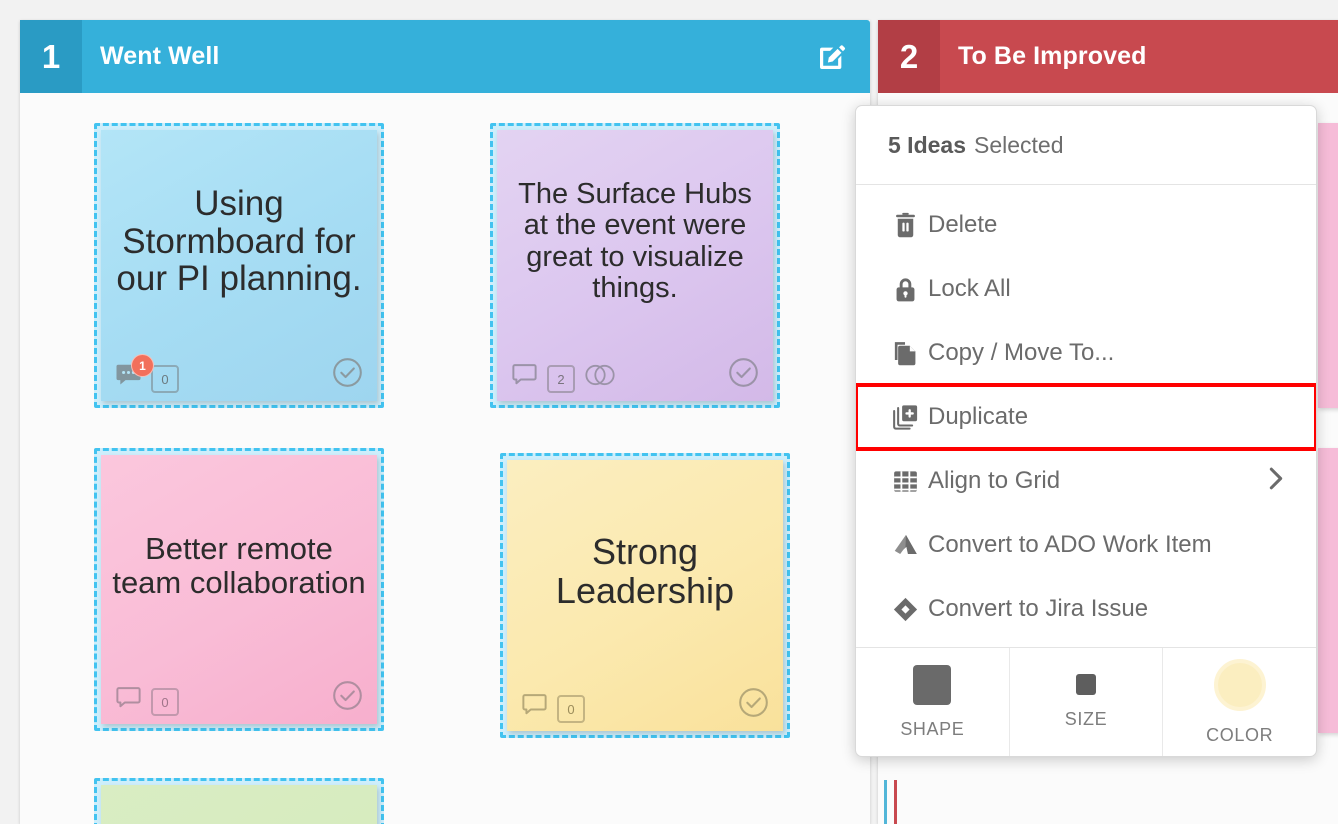 This screenshot has height=824, width=1338. I want to click on azure-devops-icon, so click(905, 545).